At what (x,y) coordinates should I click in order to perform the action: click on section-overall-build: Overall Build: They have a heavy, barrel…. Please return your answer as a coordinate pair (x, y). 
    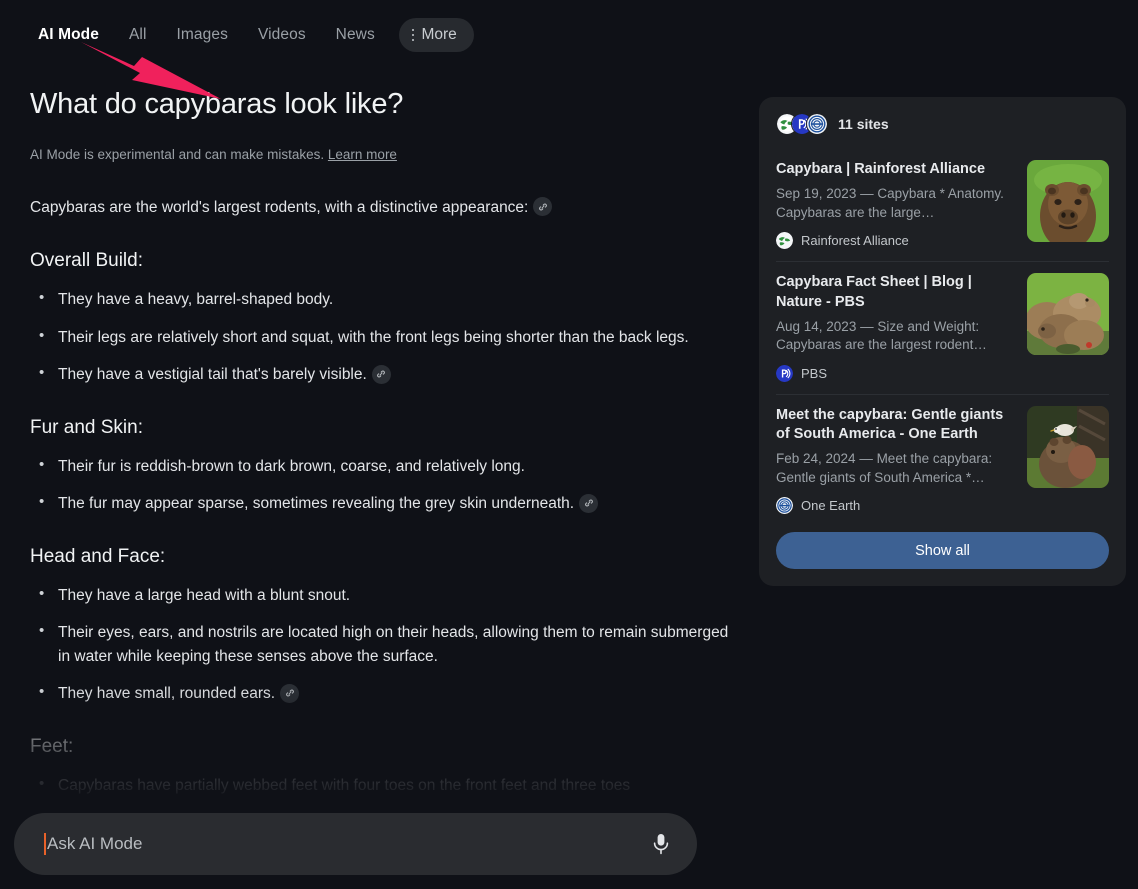
    Looking at the image, I should click on (380, 318).